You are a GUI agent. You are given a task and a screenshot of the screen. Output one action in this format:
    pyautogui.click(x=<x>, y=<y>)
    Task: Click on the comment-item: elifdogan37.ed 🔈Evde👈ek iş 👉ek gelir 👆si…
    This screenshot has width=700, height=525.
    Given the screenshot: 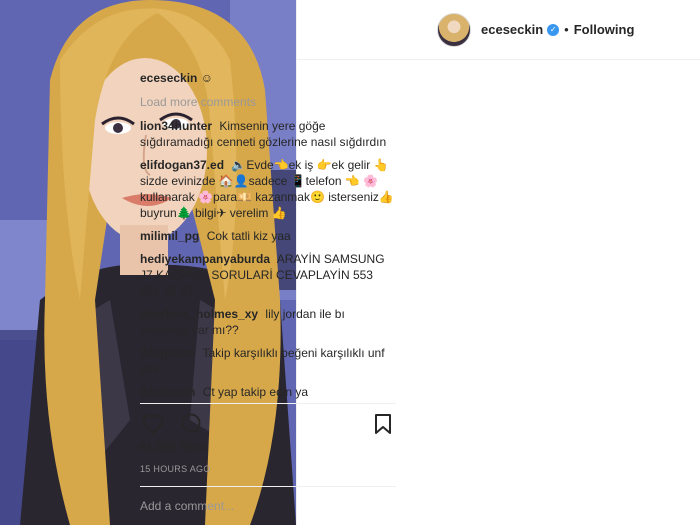 What is the action you would take?
    pyautogui.click(x=268, y=189)
    